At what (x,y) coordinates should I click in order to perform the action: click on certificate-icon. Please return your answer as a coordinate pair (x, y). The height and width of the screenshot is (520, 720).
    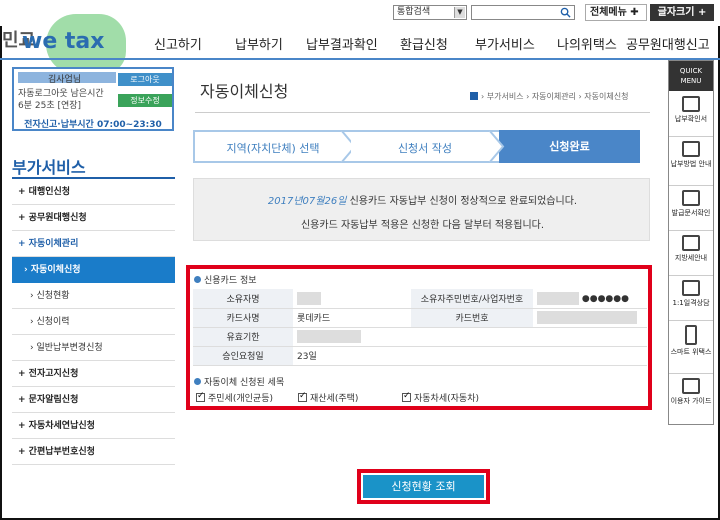
    Looking at the image, I should click on (691, 198).